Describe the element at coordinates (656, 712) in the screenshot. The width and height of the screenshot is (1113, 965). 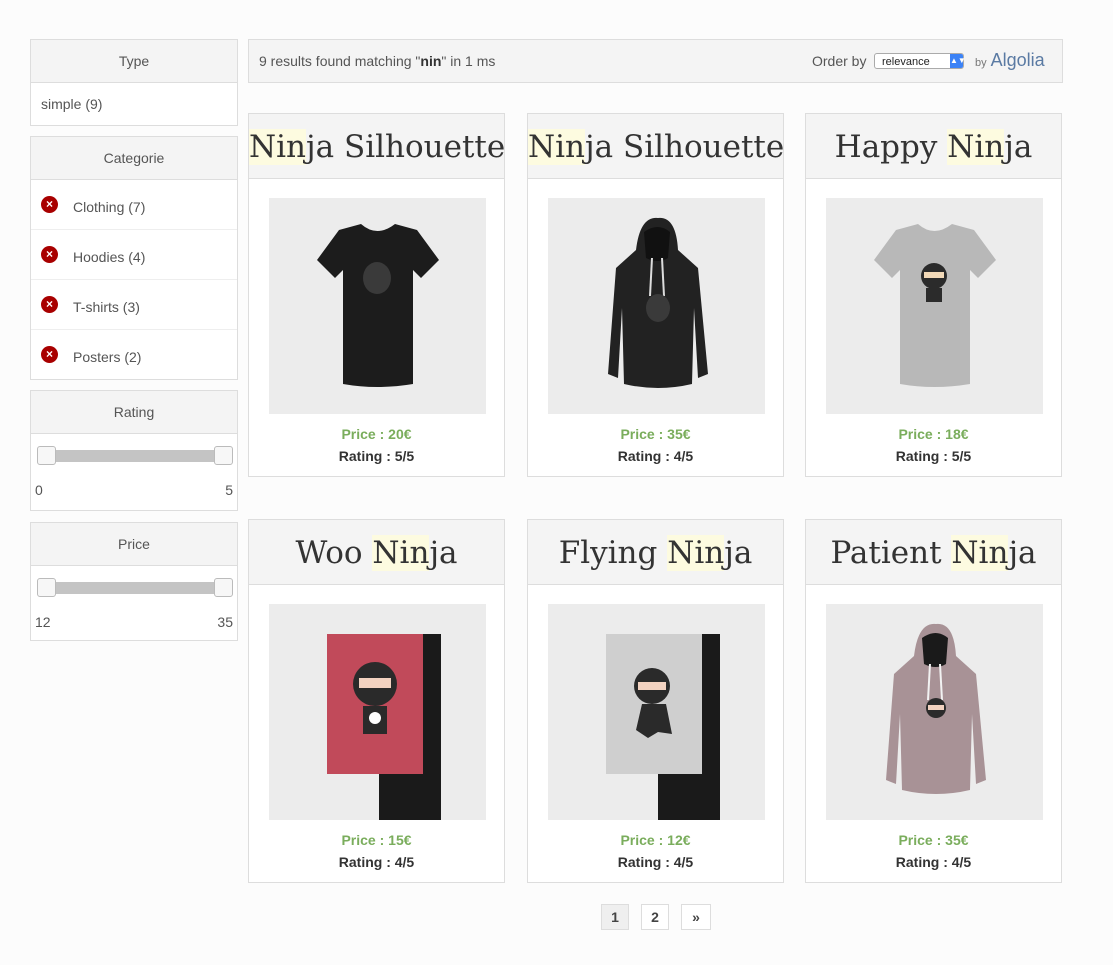
I see `product-image-grey-poster` at that location.